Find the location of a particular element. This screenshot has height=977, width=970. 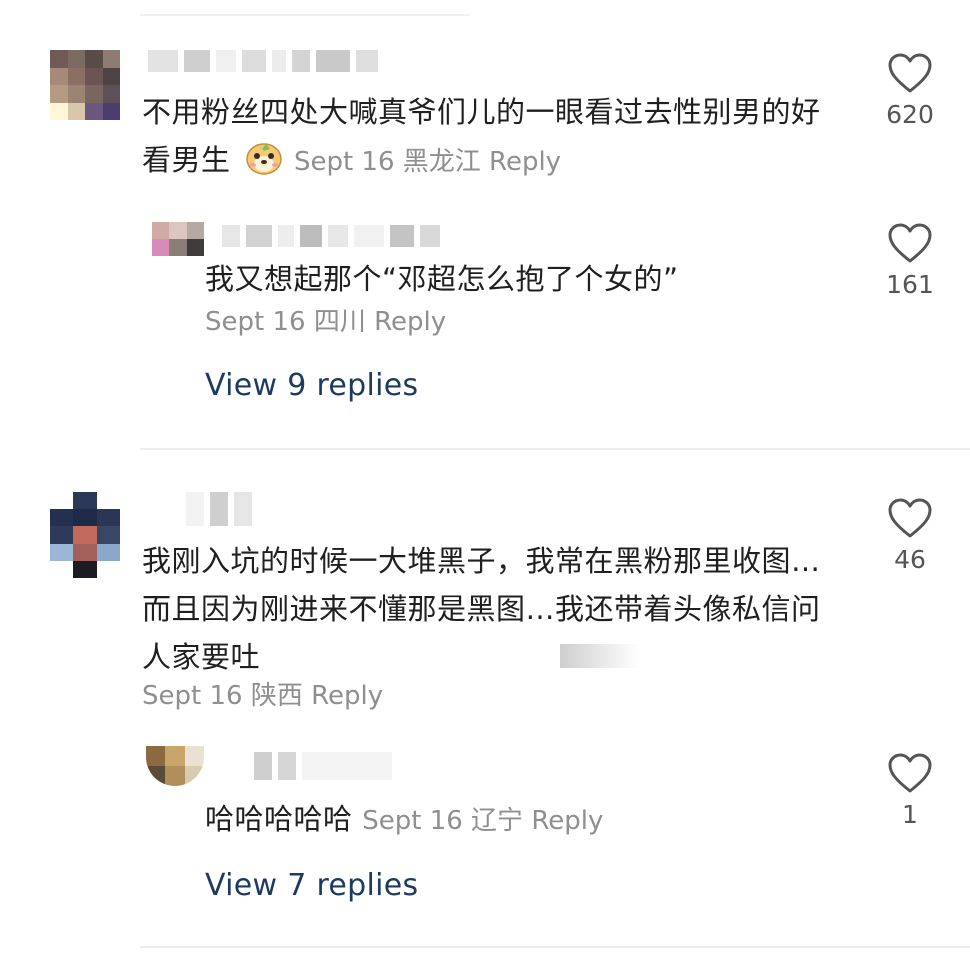

comment-meta: Sept 16 陕西 Reply is located at coordinates (262, 696).